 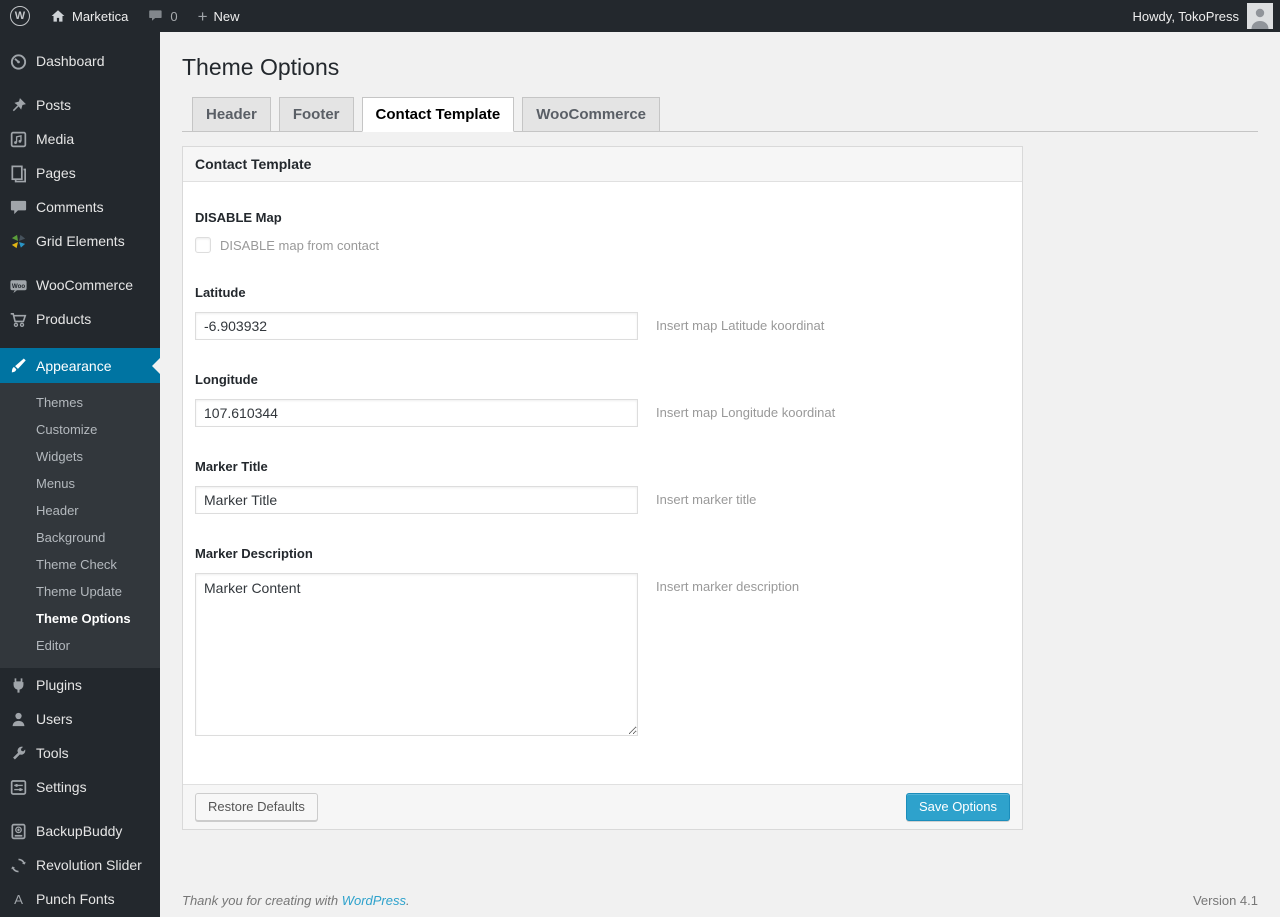 What do you see at coordinates (220, 292) in the screenshot?
I see `latitude-label: Latitude` at bounding box center [220, 292].